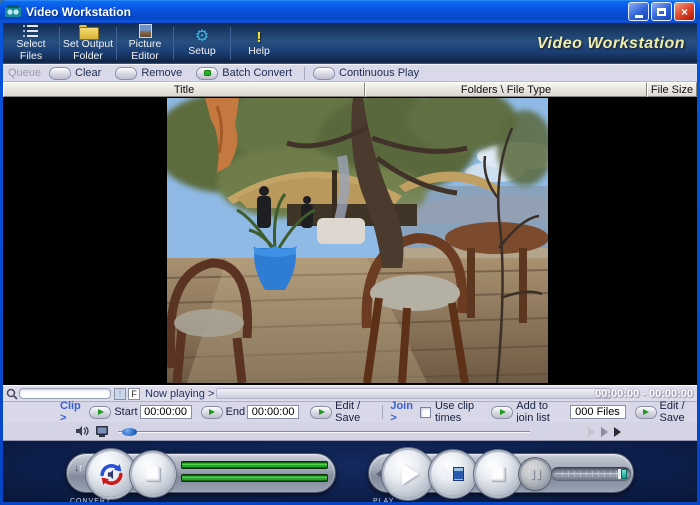 The width and height of the screenshot is (700, 505). What do you see at coordinates (88, 49) in the screenshot?
I see `set-output-folder-label: Set Output Folder` at bounding box center [88, 49].